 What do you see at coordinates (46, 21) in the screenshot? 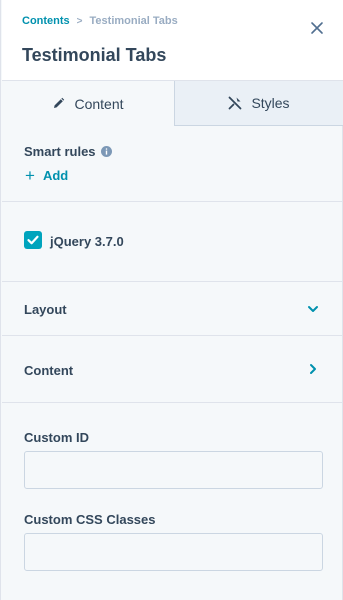
I see `breadcrumb-contents-link: Contents` at bounding box center [46, 21].